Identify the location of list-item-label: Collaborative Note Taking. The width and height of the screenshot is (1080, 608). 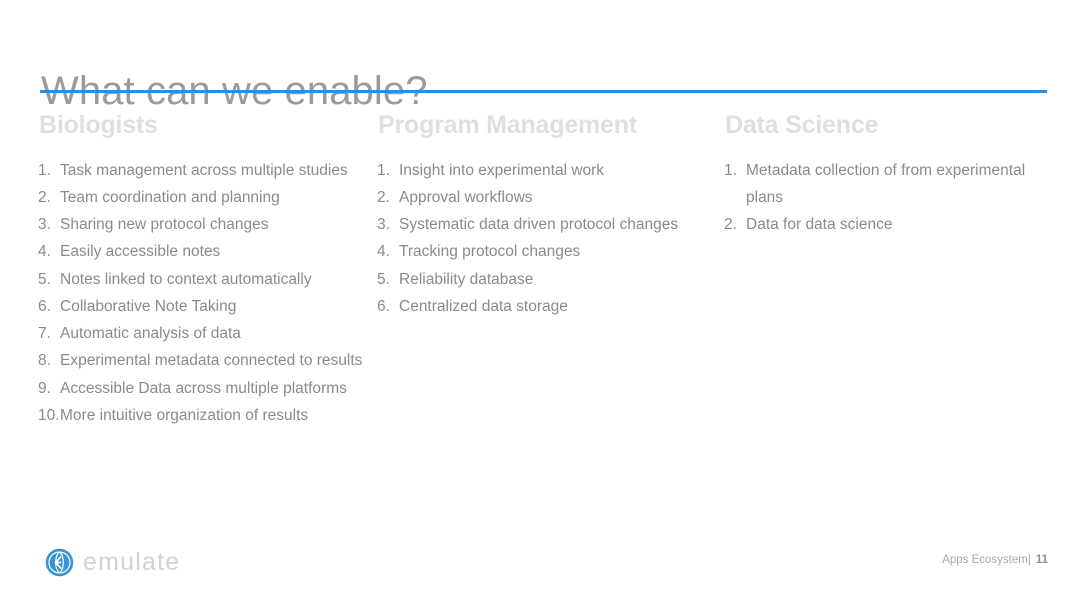
(148, 306).